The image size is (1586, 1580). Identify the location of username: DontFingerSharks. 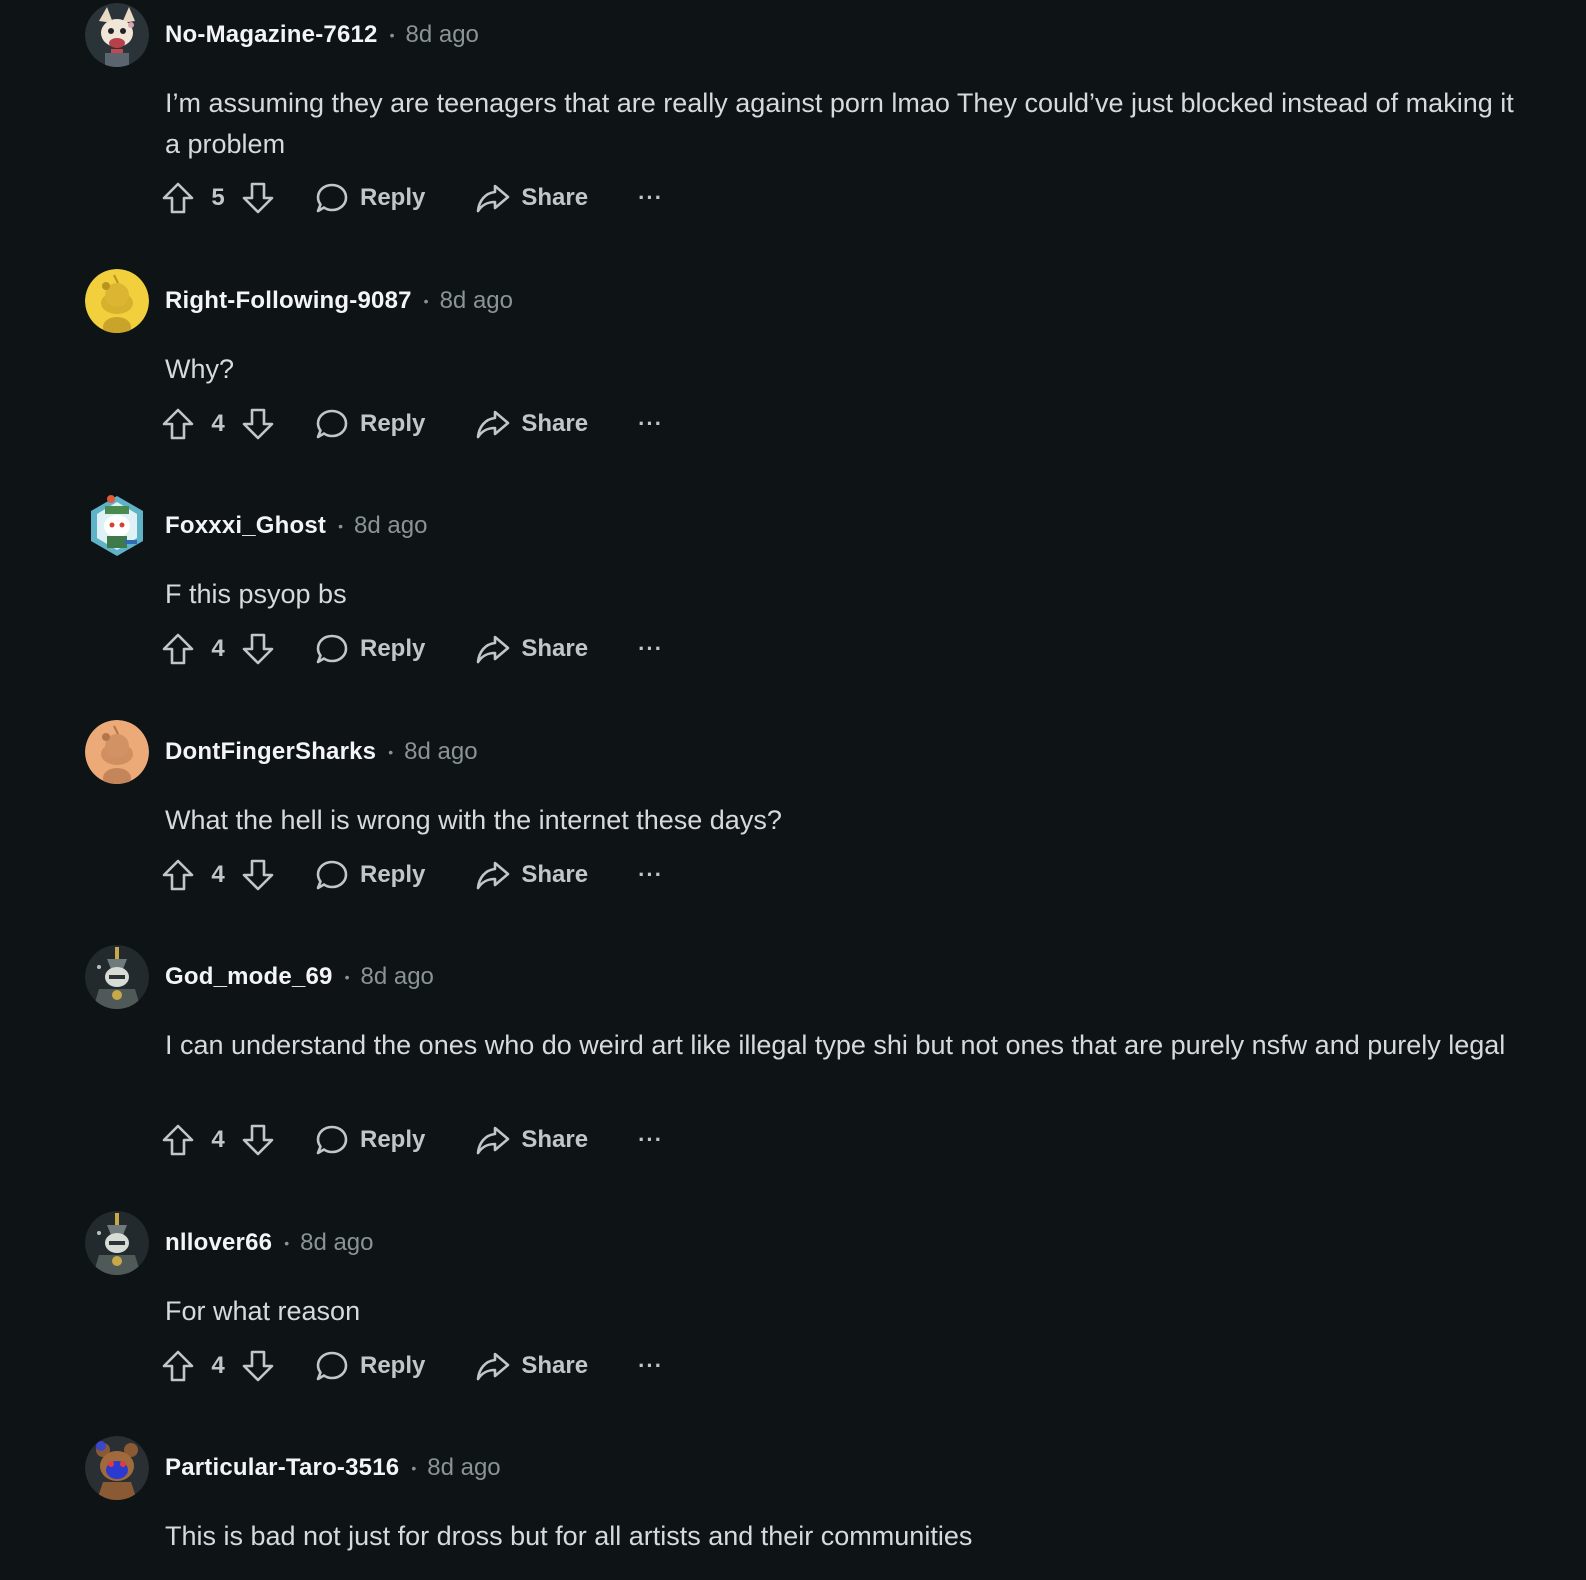
(270, 752).